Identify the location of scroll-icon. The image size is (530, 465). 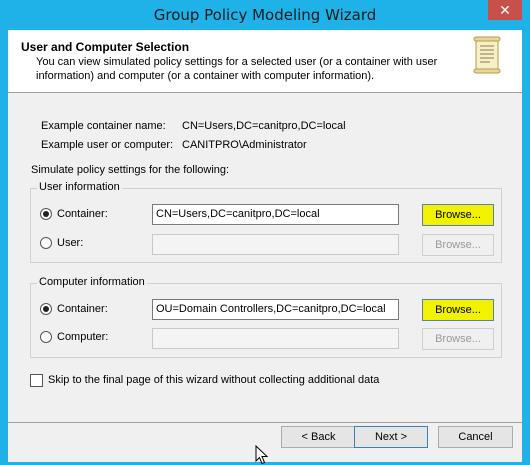
(487, 55).